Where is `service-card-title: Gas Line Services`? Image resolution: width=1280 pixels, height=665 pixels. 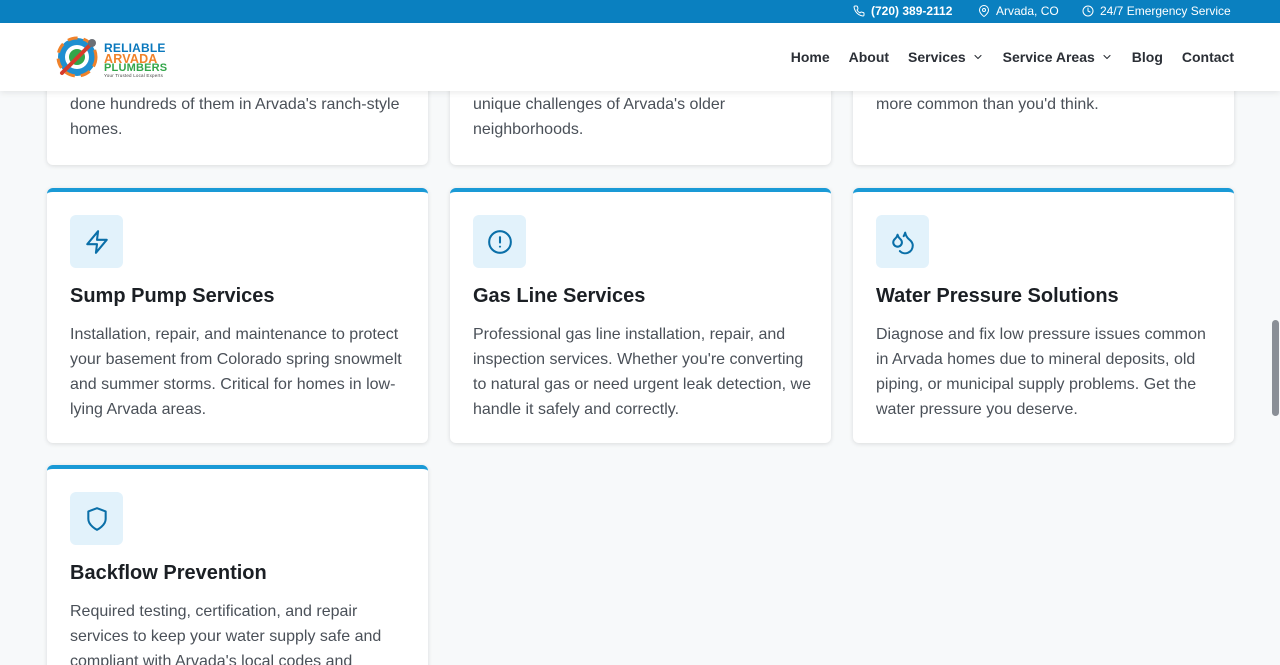
service-card-title: Gas Line Services is located at coordinates (559, 296).